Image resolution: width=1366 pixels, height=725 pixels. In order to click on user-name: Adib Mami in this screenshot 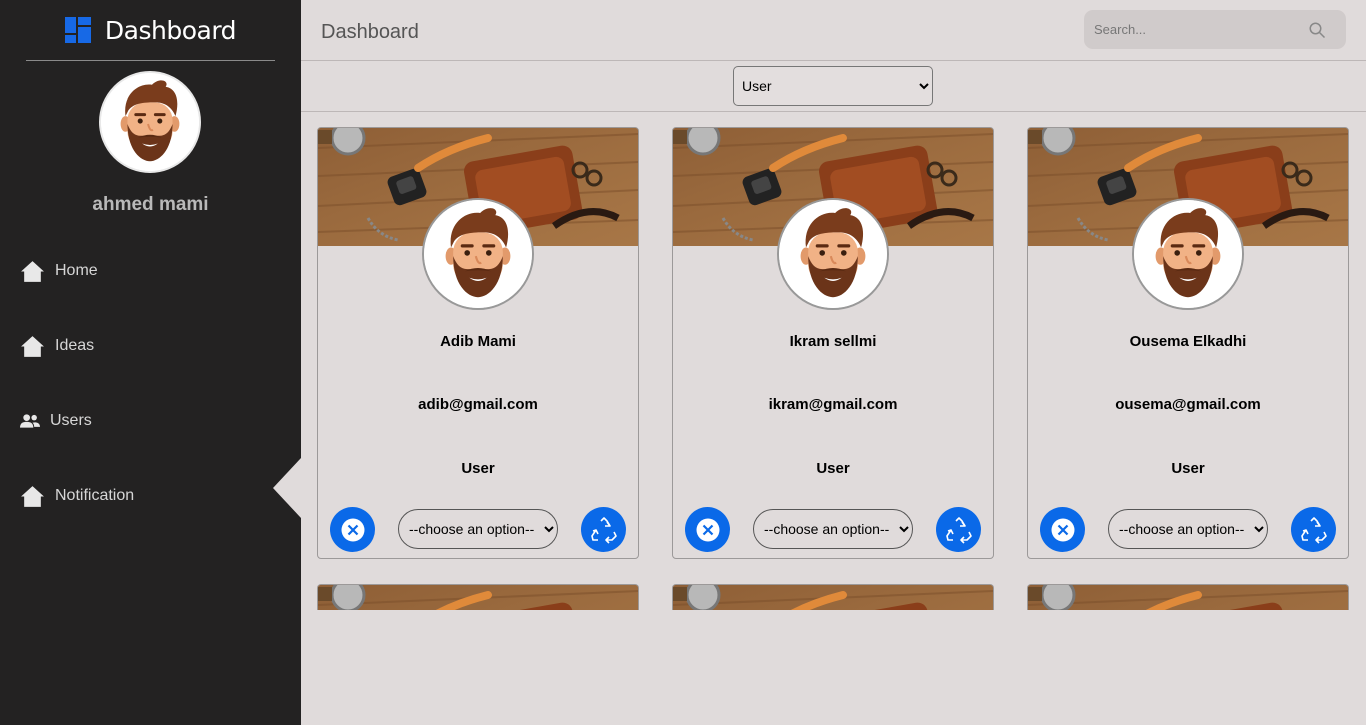, I will do `click(478, 341)`.